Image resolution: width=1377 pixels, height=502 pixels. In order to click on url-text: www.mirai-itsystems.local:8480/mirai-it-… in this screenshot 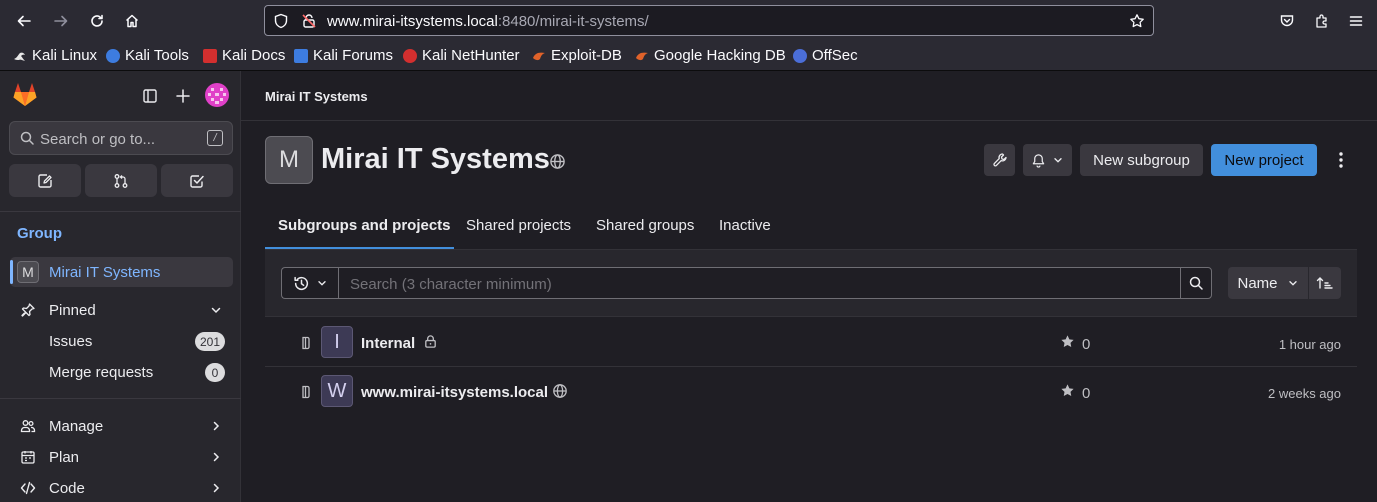, I will do `click(488, 21)`.